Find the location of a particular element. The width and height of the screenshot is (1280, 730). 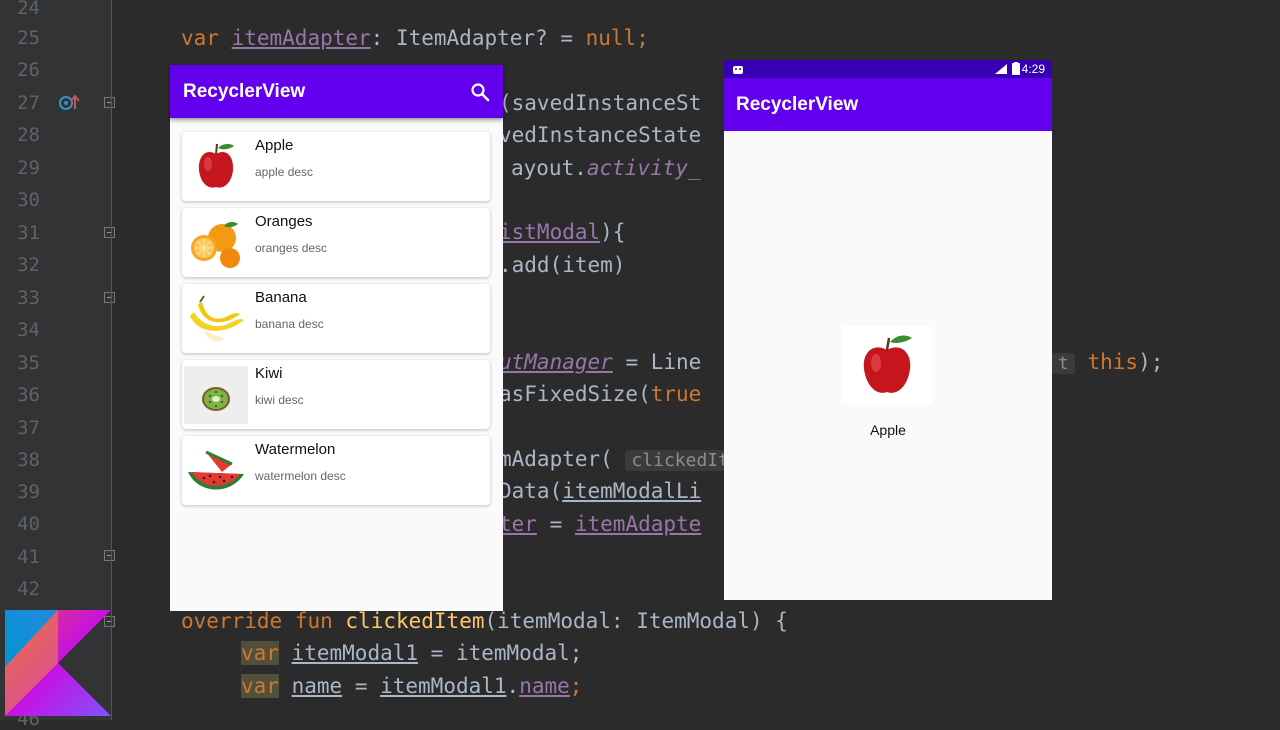

code-line-35: utManager = Line is located at coordinates (600, 362).